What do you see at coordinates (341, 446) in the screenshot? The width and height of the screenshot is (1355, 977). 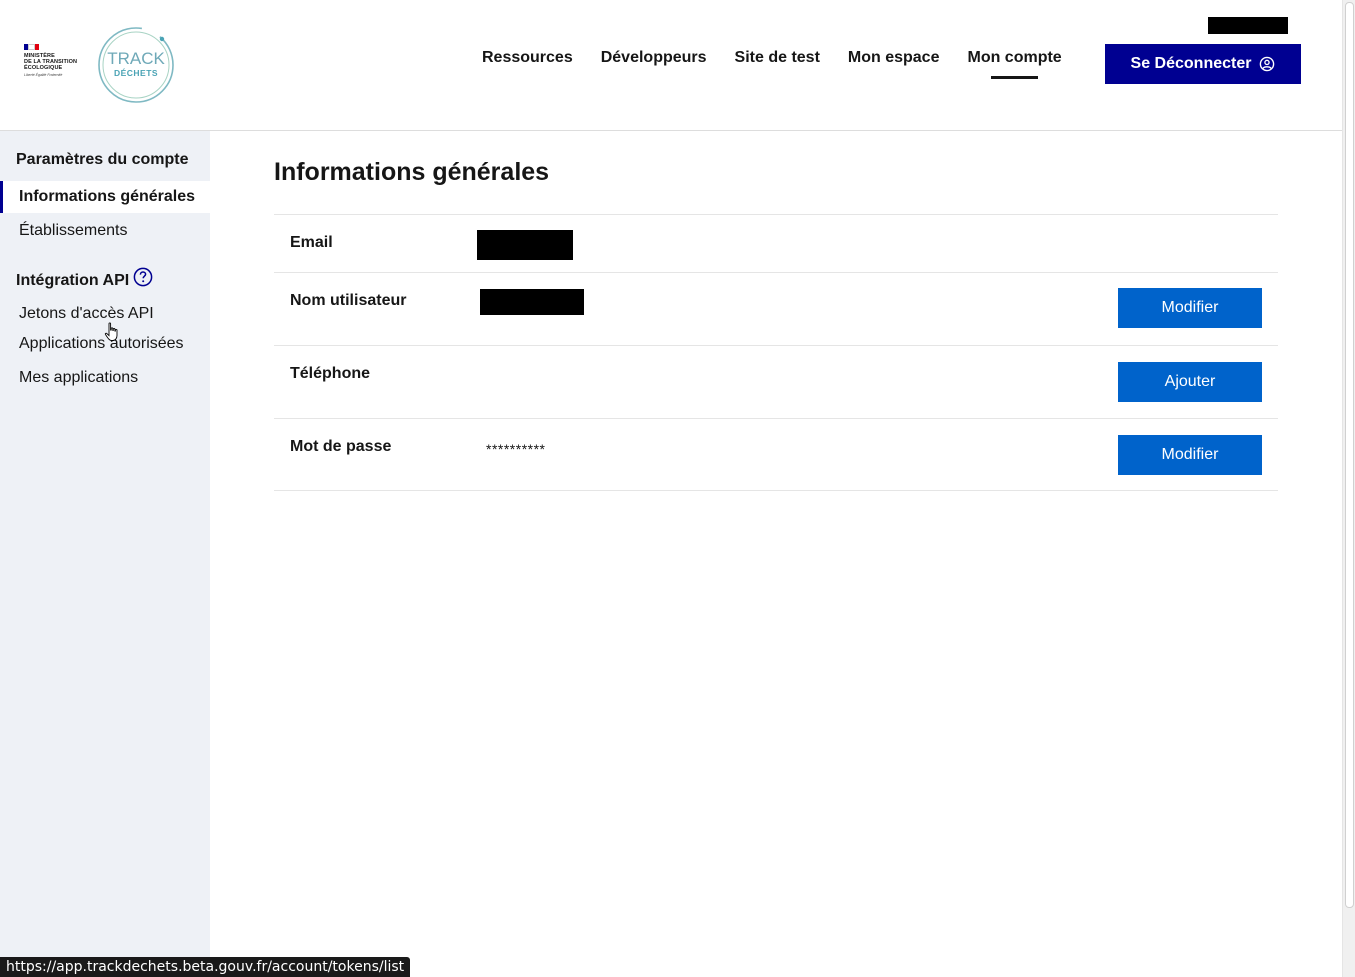 I see `password-label: Mot de passe` at bounding box center [341, 446].